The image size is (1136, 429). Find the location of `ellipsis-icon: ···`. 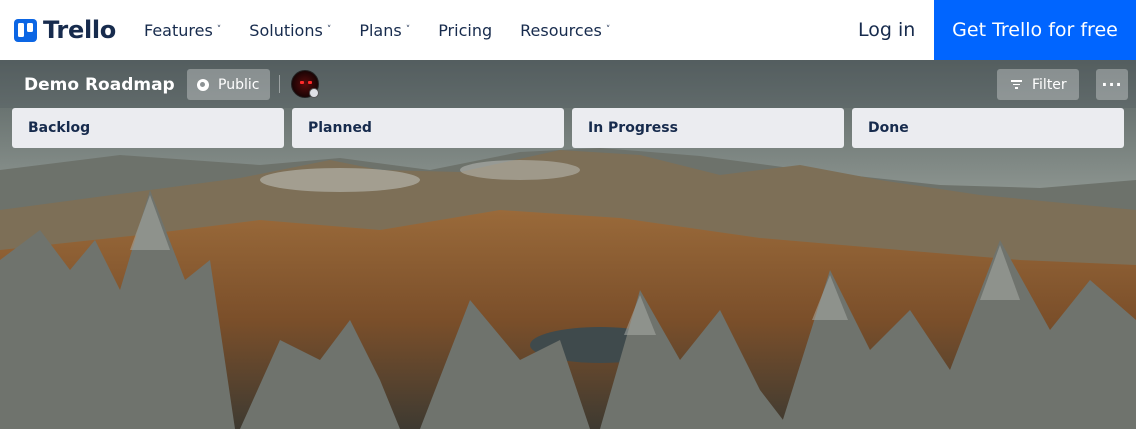

ellipsis-icon: ··· is located at coordinates (1112, 84).